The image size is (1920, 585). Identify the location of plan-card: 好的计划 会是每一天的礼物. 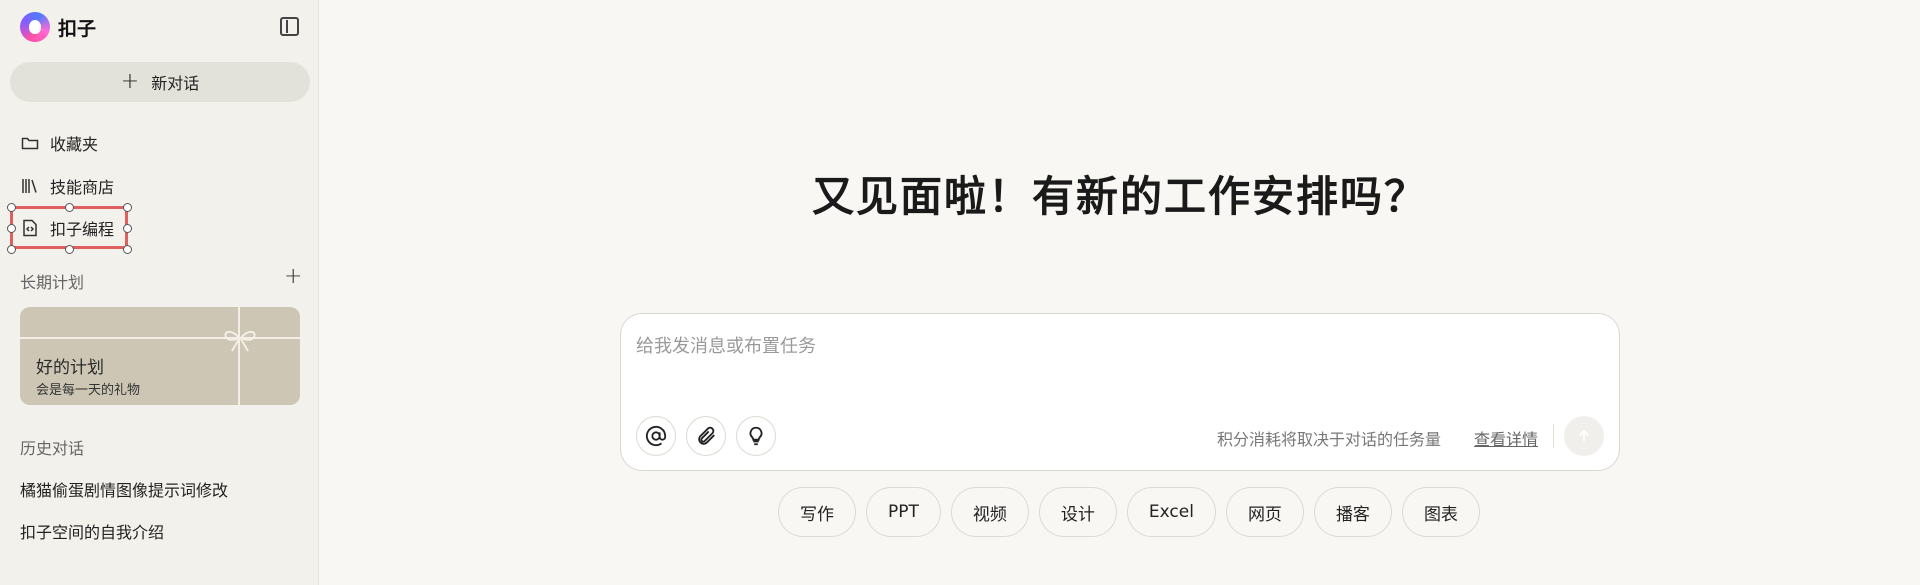
(160, 356).